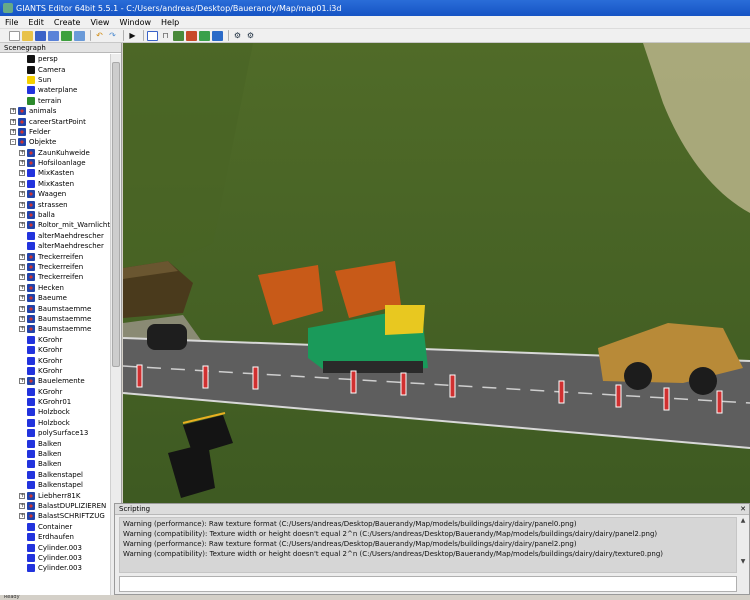  What do you see at coordinates (743, 509) in the screenshot?
I see `close-icon: ✕` at bounding box center [743, 509].